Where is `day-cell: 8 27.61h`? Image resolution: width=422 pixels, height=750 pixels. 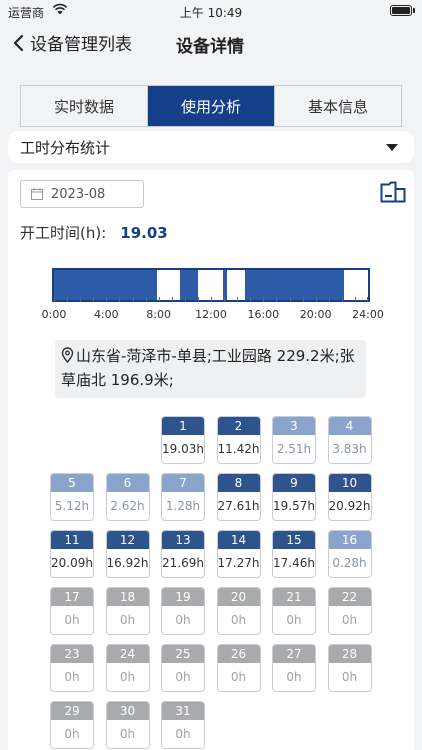 day-cell: 8 27.61h is located at coordinates (238, 497).